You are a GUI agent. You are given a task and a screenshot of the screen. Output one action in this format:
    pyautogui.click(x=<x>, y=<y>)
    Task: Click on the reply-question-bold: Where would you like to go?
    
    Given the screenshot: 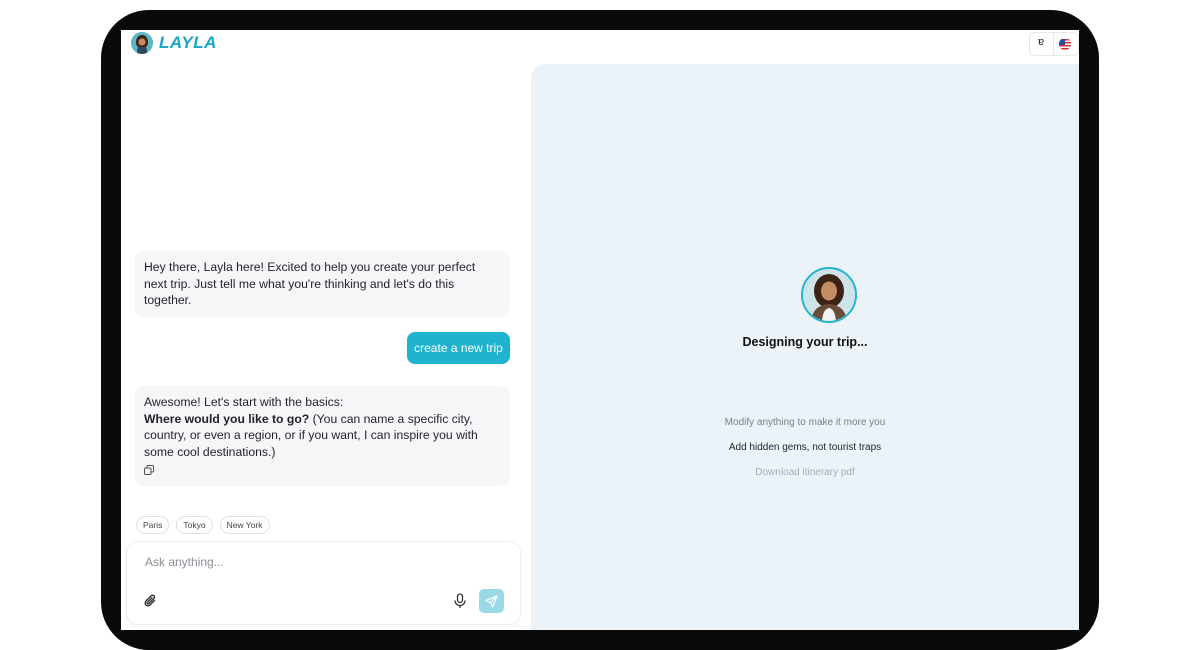 What is the action you would take?
    pyautogui.click(x=227, y=418)
    